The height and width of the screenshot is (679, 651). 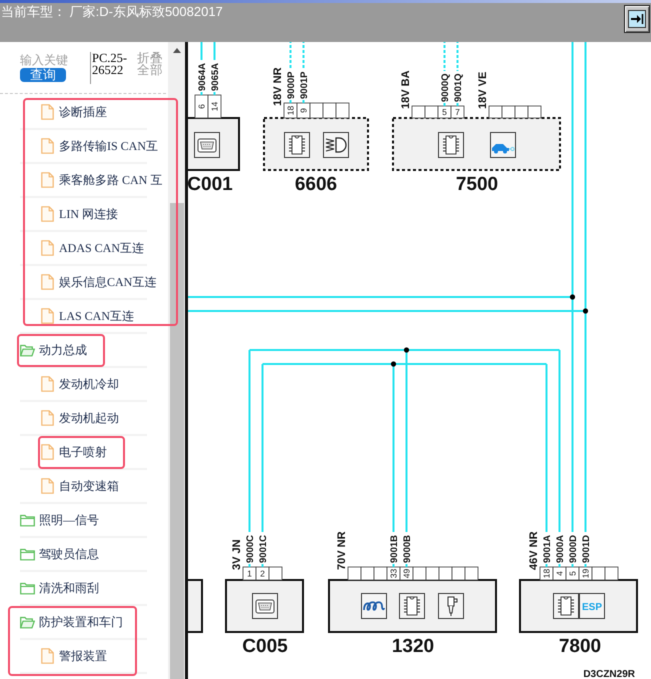 What do you see at coordinates (71, 622) in the screenshot?
I see `tree-item: 防护装置和车门` at bounding box center [71, 622].